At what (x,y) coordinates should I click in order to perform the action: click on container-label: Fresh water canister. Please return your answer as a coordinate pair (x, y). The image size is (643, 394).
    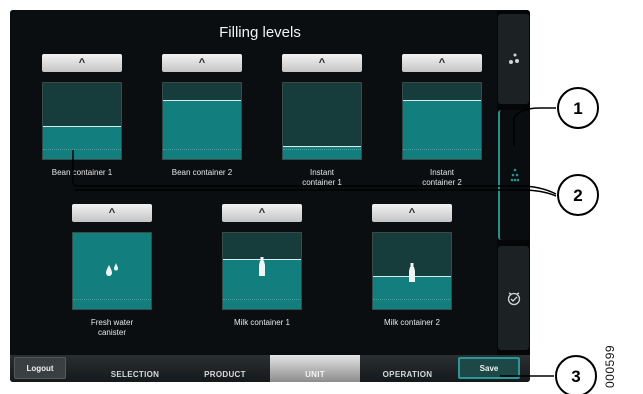
    Looking at the image, I should click on (112, 328).